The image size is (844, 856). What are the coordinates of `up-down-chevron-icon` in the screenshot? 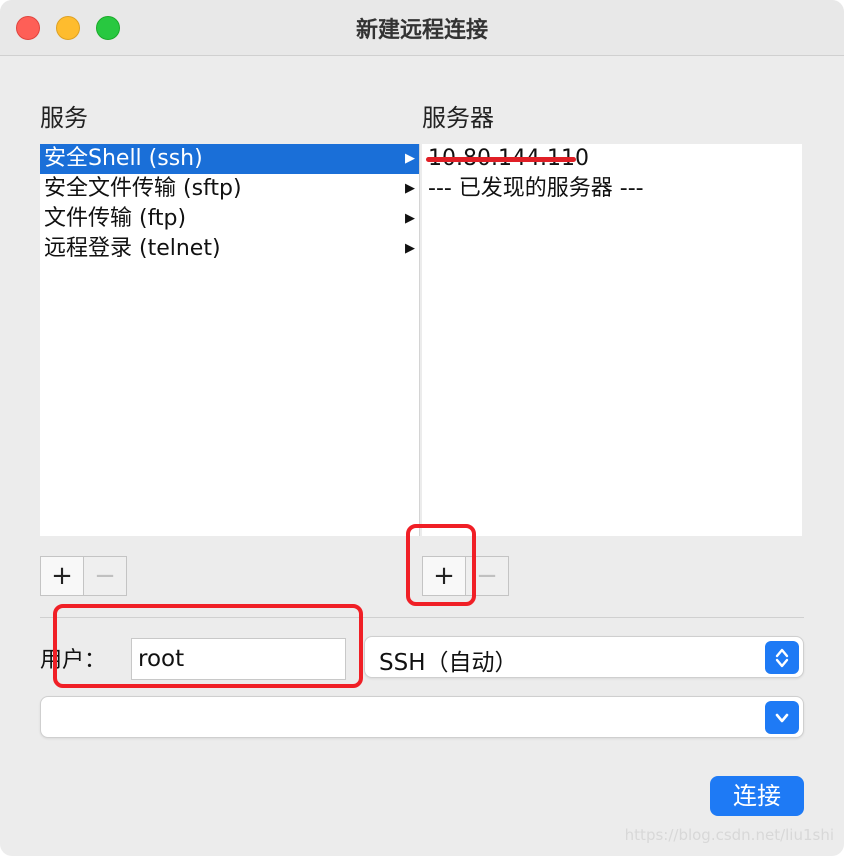 It's located at (782, 657).